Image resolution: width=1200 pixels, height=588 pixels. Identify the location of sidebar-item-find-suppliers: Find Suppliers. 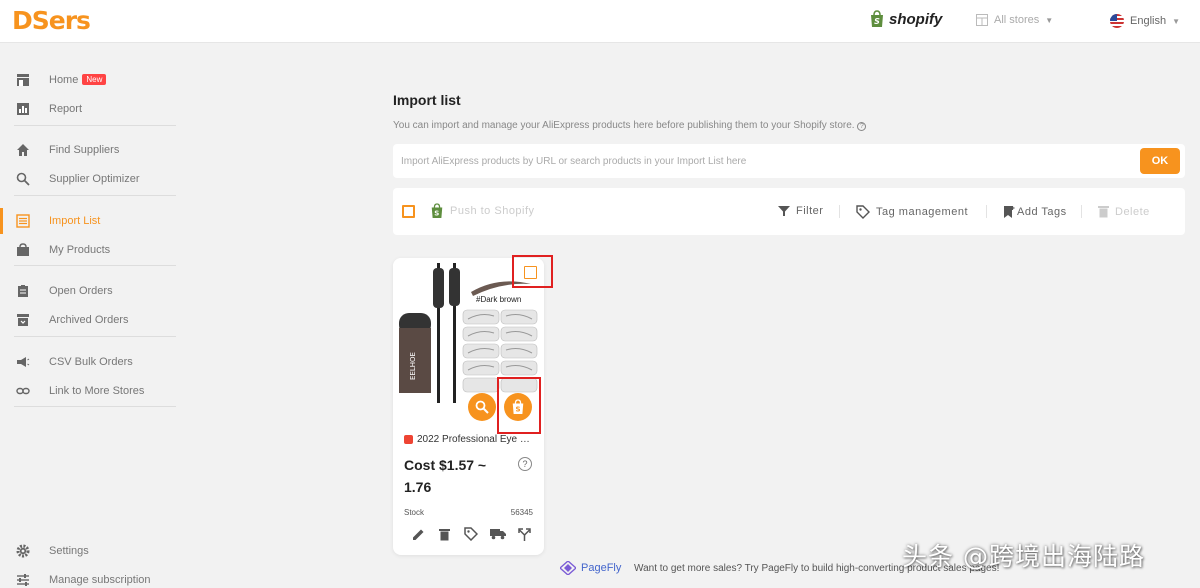
(89, 150).